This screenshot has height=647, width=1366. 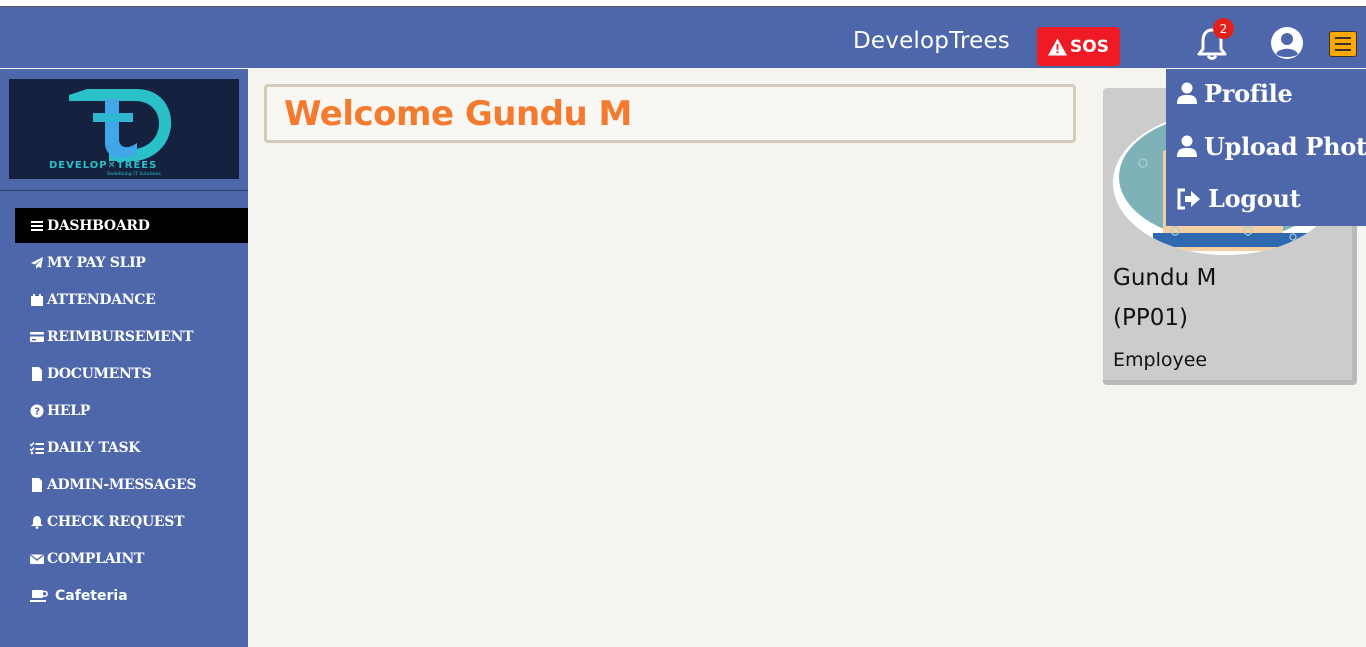 I want to click on hamburger-icon, so click(x=1343, y=38).